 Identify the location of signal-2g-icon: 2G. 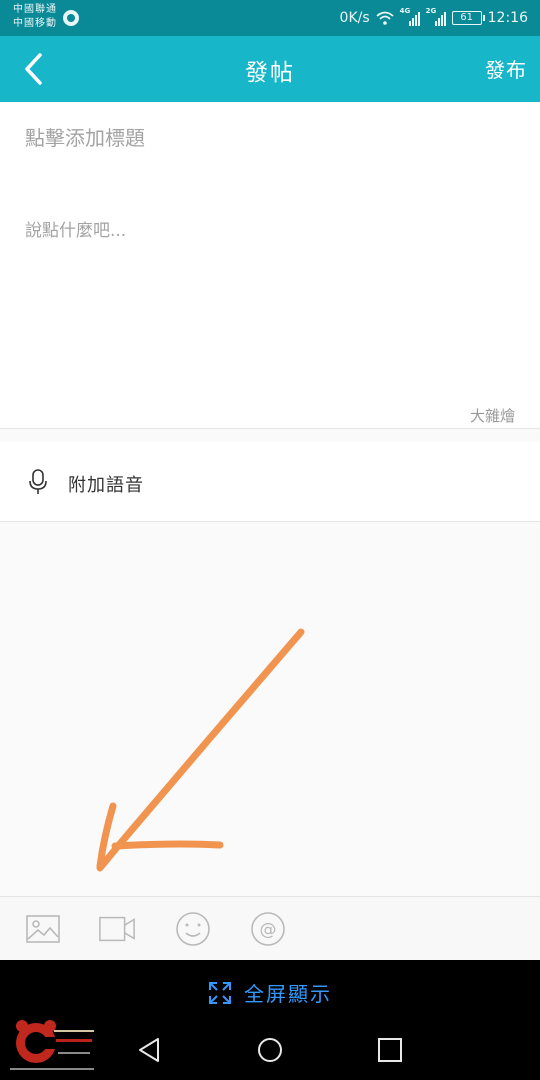
(436, 16).